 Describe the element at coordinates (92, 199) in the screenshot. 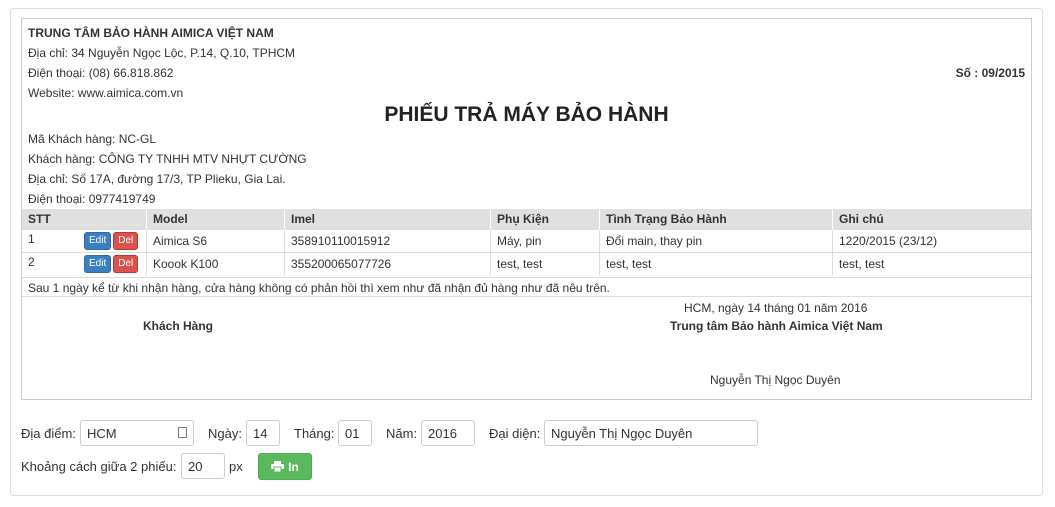

I see `customer-phone: Điện thoại: 0977419749` at that location.